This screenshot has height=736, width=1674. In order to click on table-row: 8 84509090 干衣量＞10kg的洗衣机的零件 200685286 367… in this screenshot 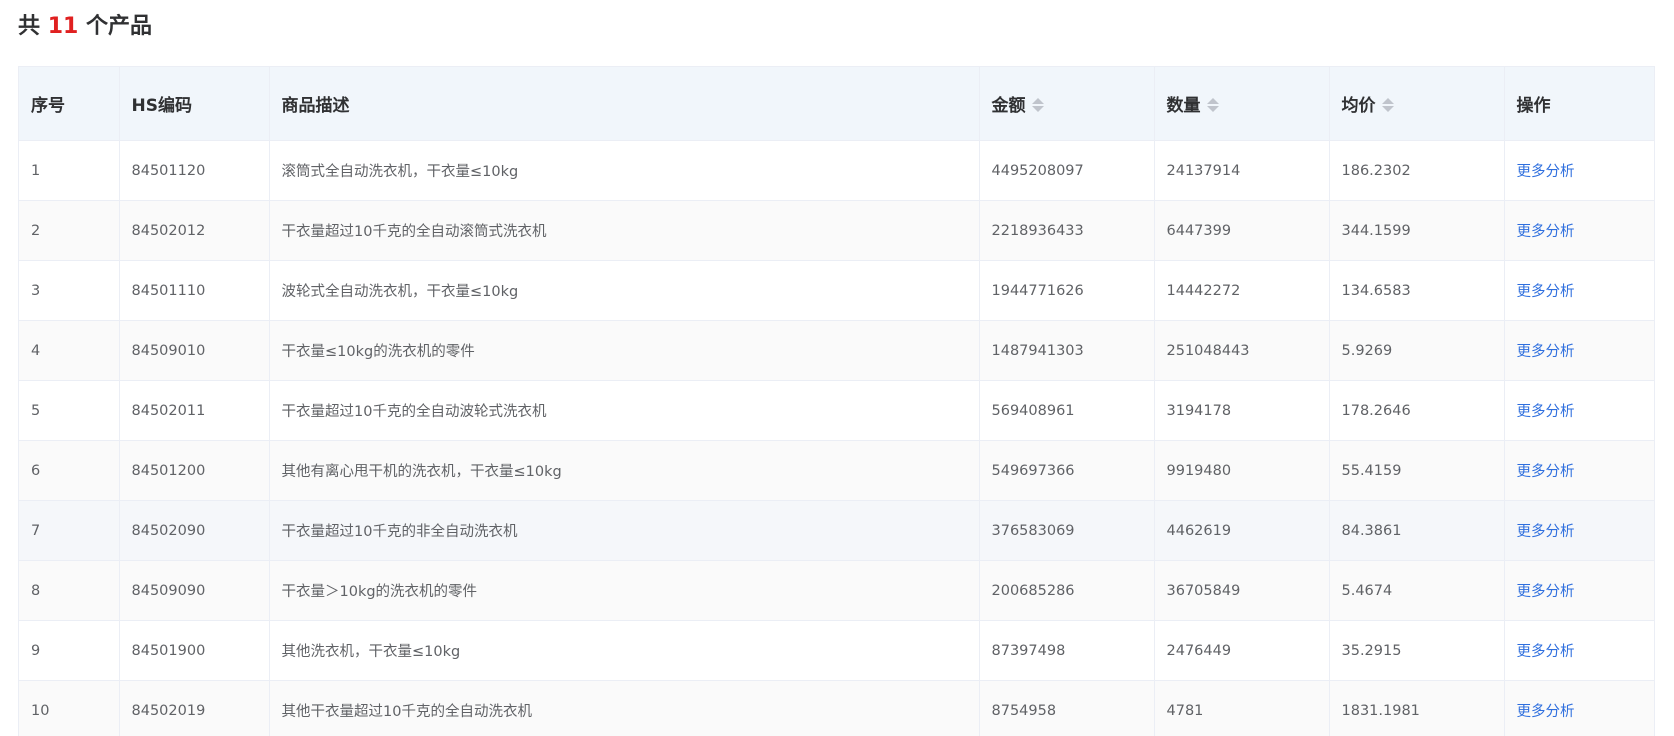, I will do `click(836, 590)`.